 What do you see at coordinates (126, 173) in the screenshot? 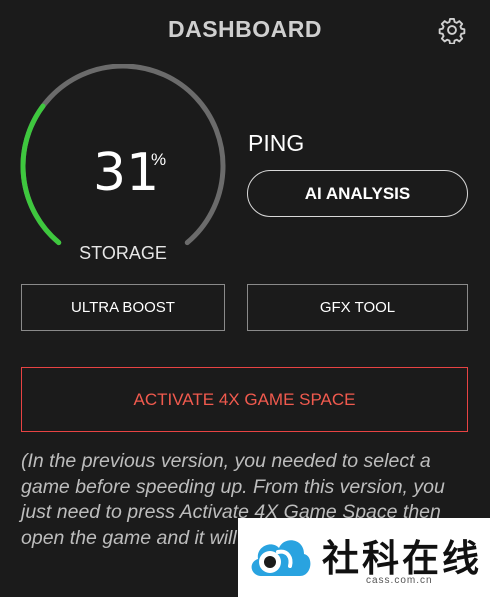
I see `storage-percent-value: 31` at bounding box center [126, 173].